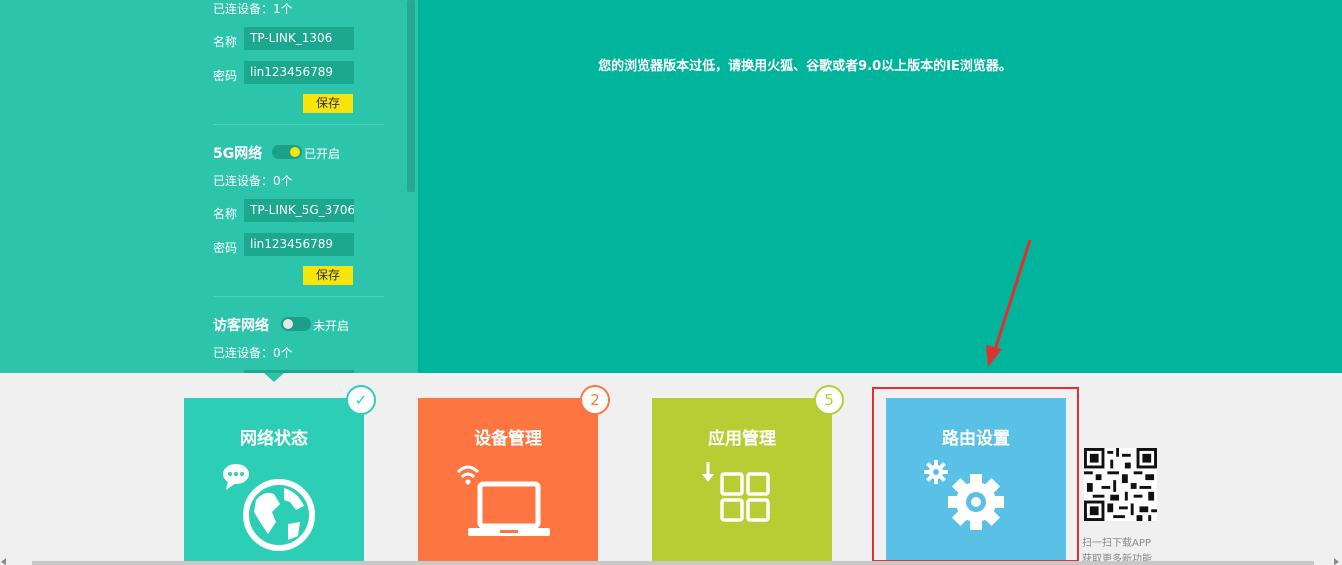 This screenshot has width=1342, height=565. Describe the element at coordinates (595, 400) in the screenshot. I see `device-count-badge: 2` at that location.